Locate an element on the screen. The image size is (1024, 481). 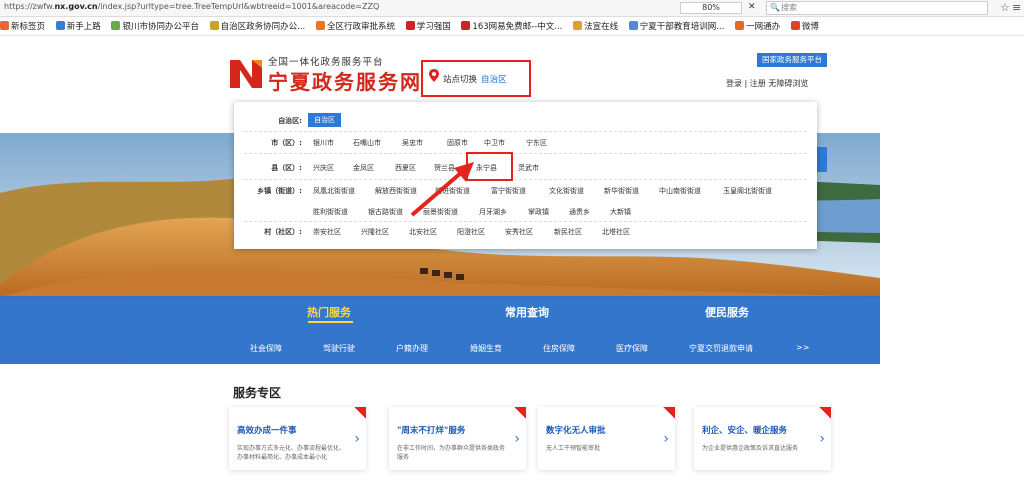
region-option: 凤凰北街街道 is located at coordinates (334, 191).